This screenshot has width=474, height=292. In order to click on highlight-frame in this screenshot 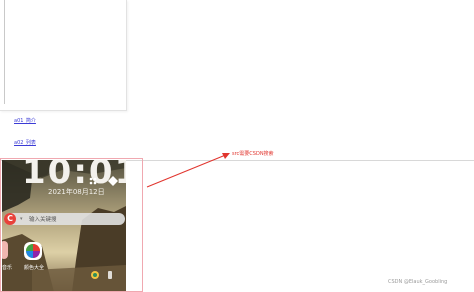, I will do `click(71, 225)`.